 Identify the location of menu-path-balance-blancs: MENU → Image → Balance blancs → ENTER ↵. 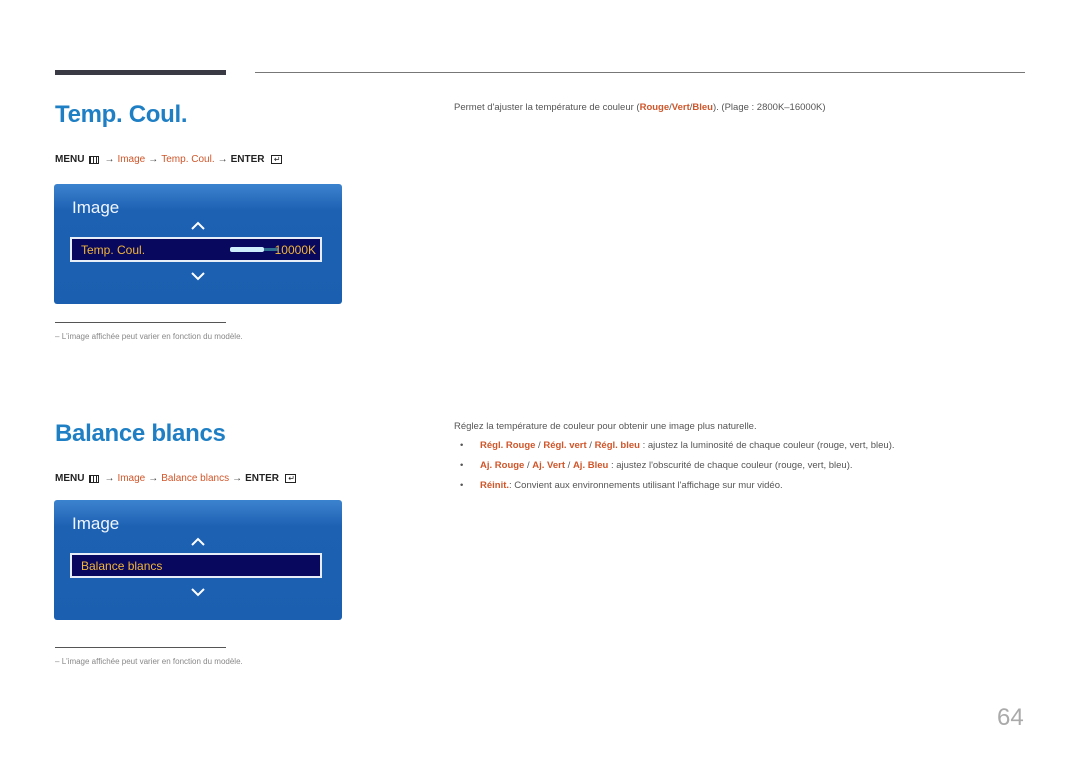
(175, 478).